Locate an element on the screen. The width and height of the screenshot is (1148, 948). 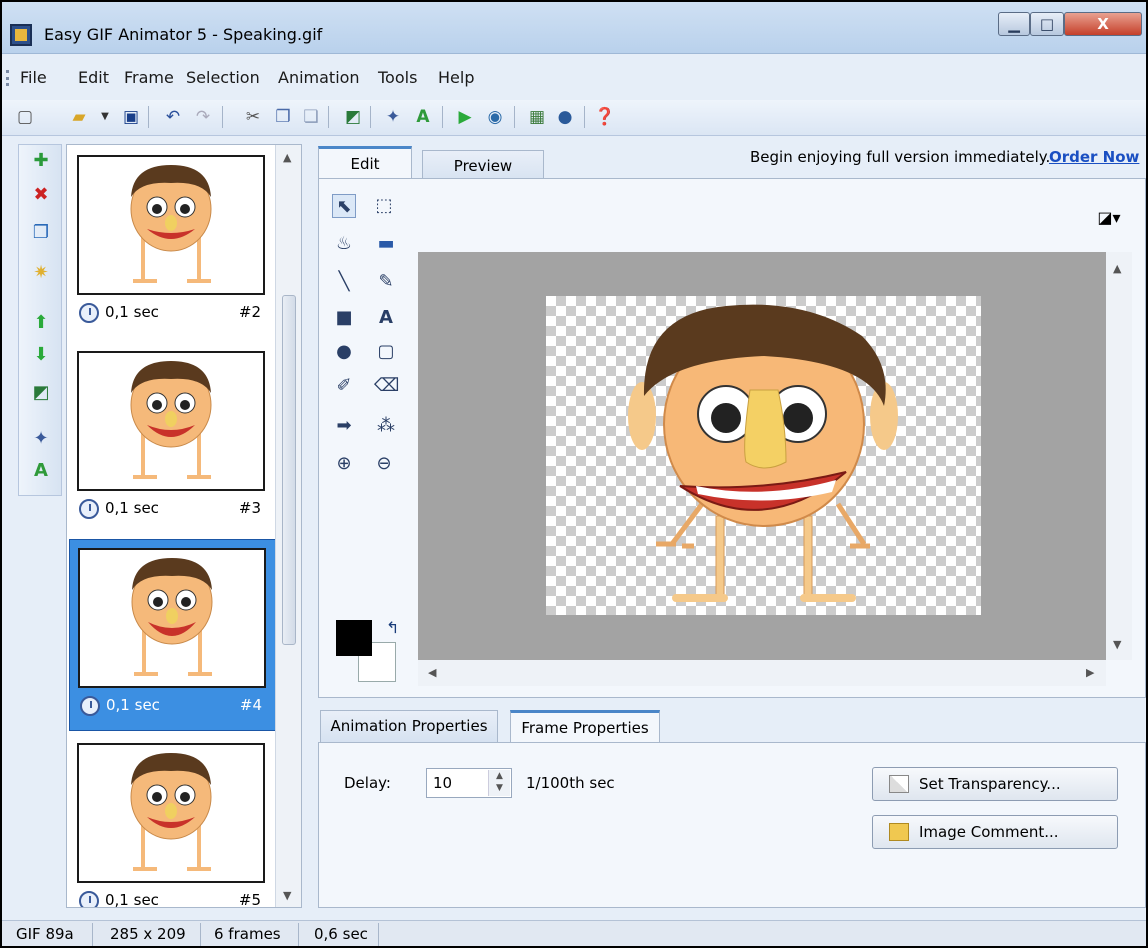
effects-icon: ✦ is located at coordinates (41, 439).